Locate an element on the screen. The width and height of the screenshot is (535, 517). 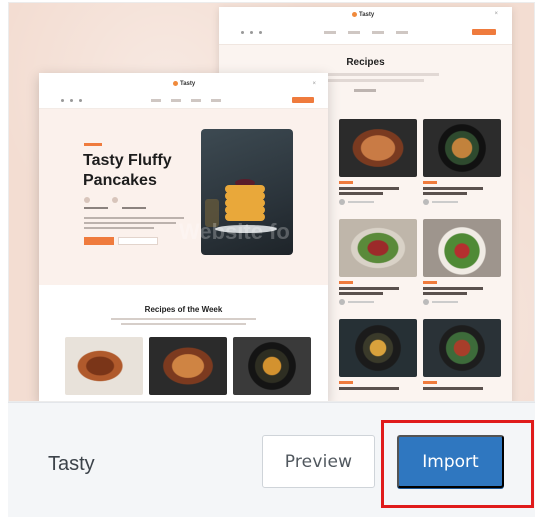
section-title: Recipes of the Week is located at coordinates (183, 309).